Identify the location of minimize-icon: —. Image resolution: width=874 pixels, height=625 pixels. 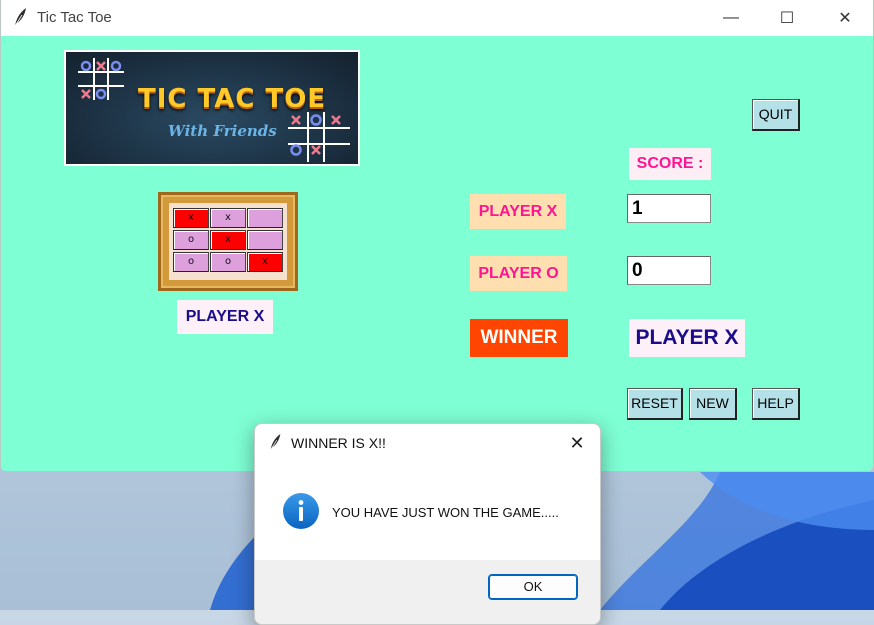
(731, 17).